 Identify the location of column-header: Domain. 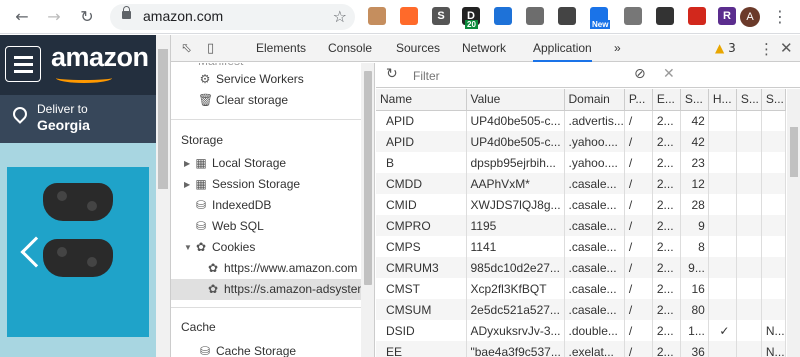
(594, 100).